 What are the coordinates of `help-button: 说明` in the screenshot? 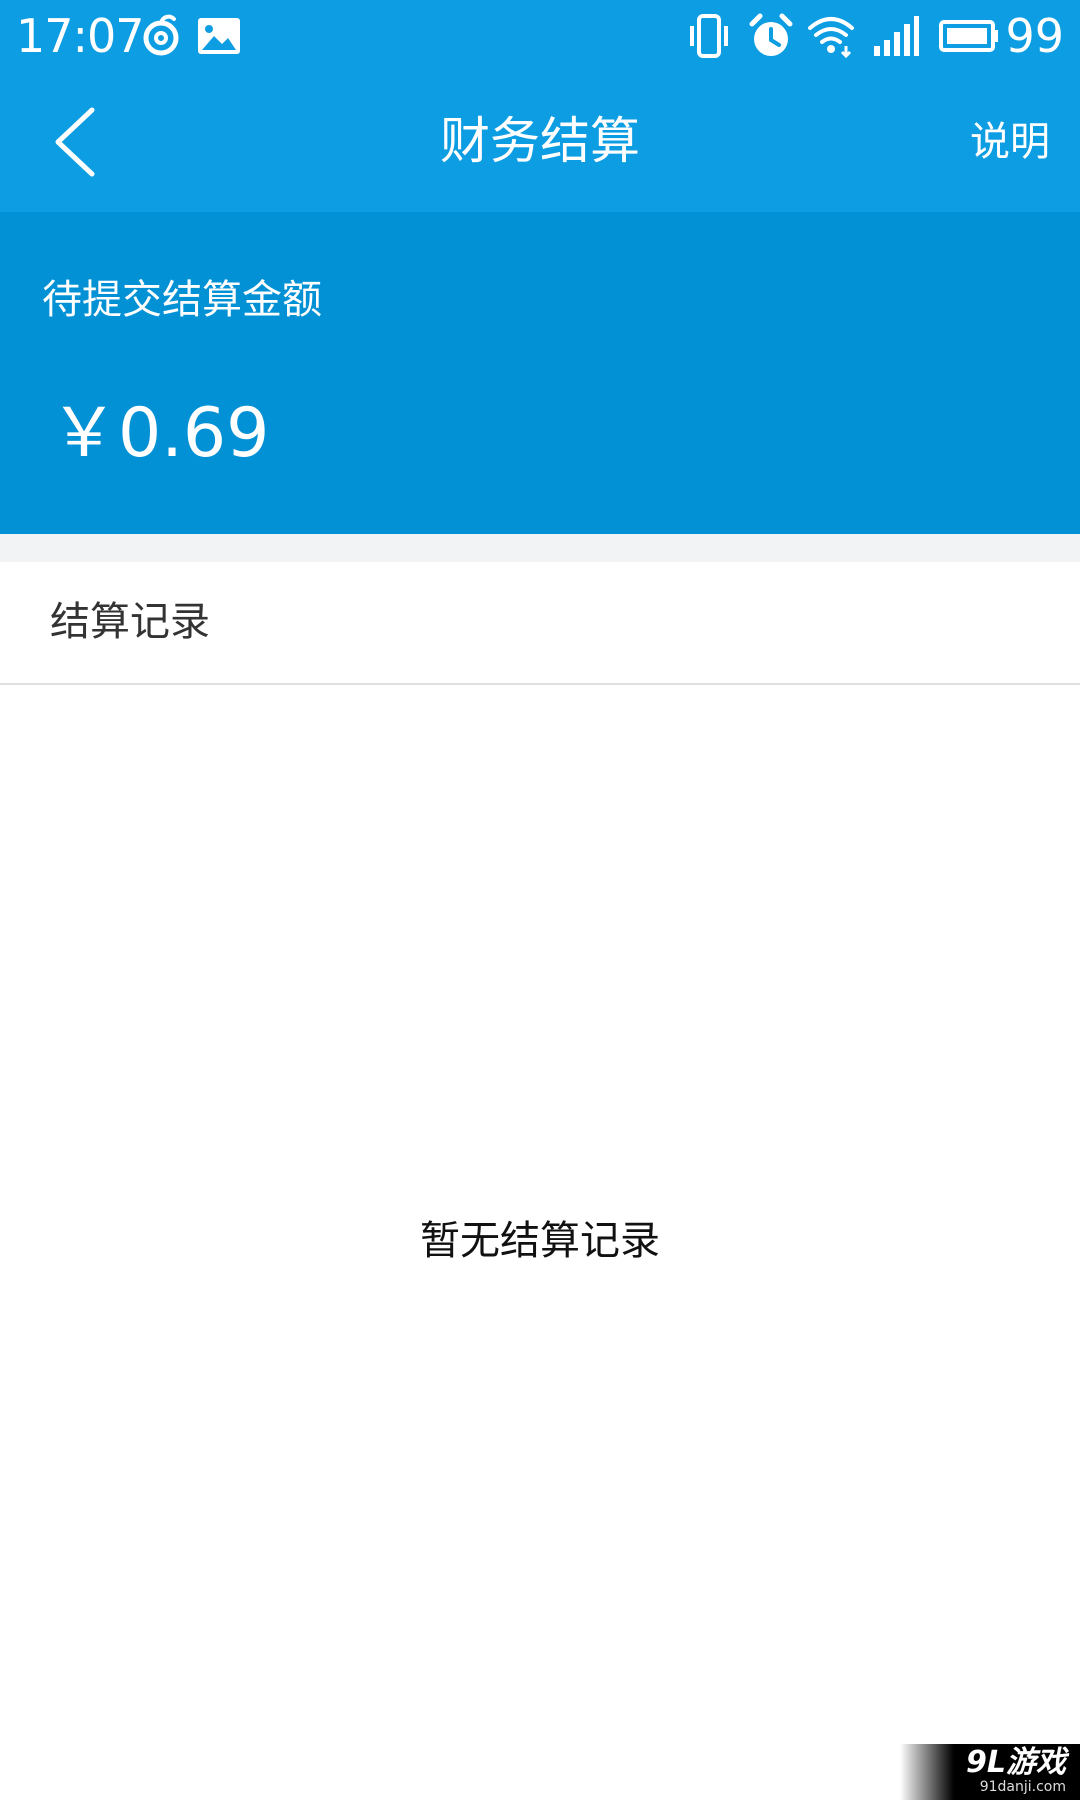 It's located at (1010, 142).